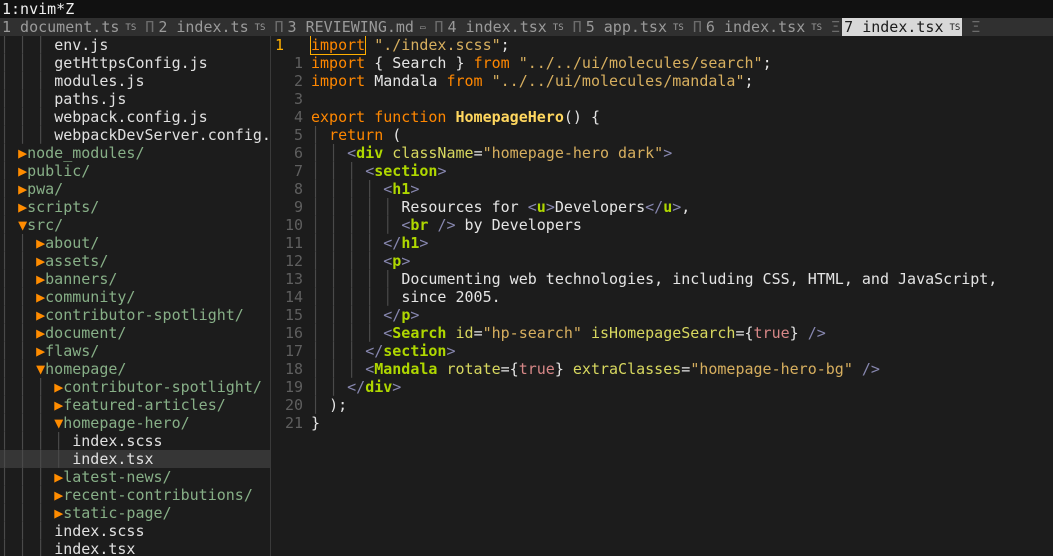 The height and width of the screenshot is (556, 1053). Describe the element at coordinates (135, 279) in the screenshot. I see `tree-folder: │ │ ▶banners/` at that location.